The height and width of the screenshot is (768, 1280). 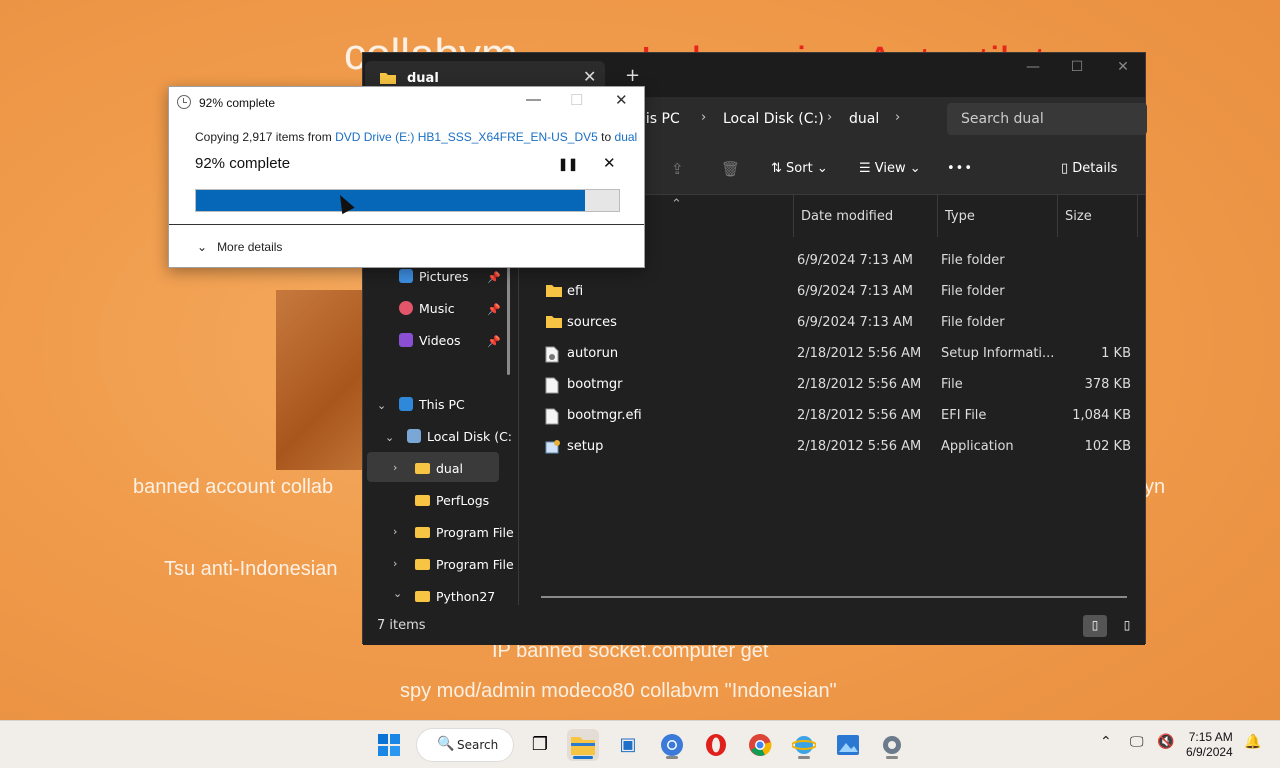 What do you see at coordinates (804, 745) in the screenshot?
I see `ie-icon` at bounding box center [804, 745].